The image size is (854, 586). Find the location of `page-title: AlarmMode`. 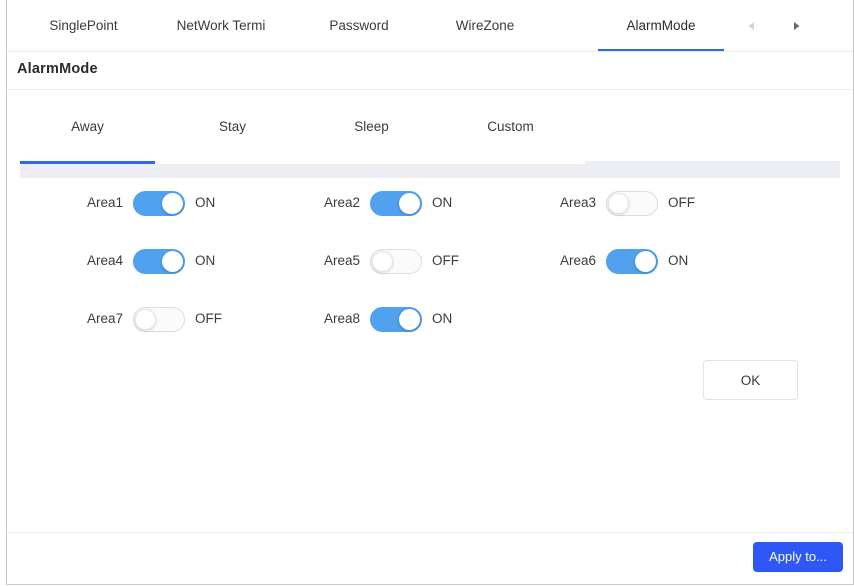

page-title: AlarmMode is located at coordinates (57, 69).